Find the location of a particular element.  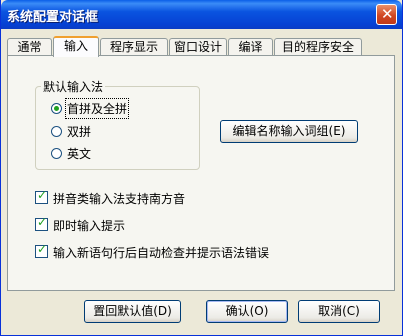

checkbox-instant-hint: ✓ is located at coordinates (41, 223).